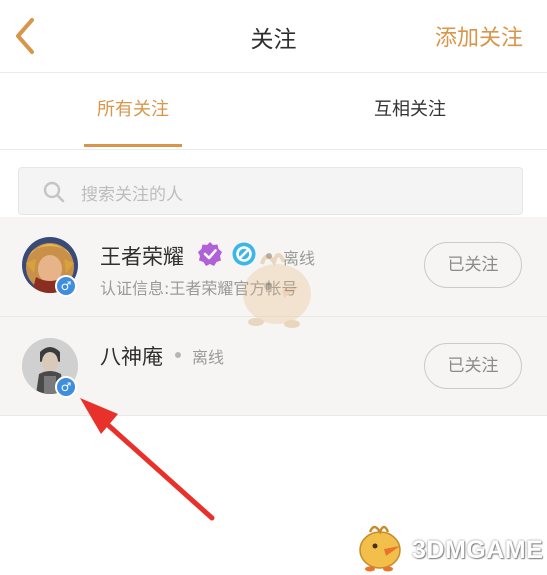 This screenshot has height=575, width=547. I want to click on tab-mutual-follows: 互相关注, so click(410, 111).